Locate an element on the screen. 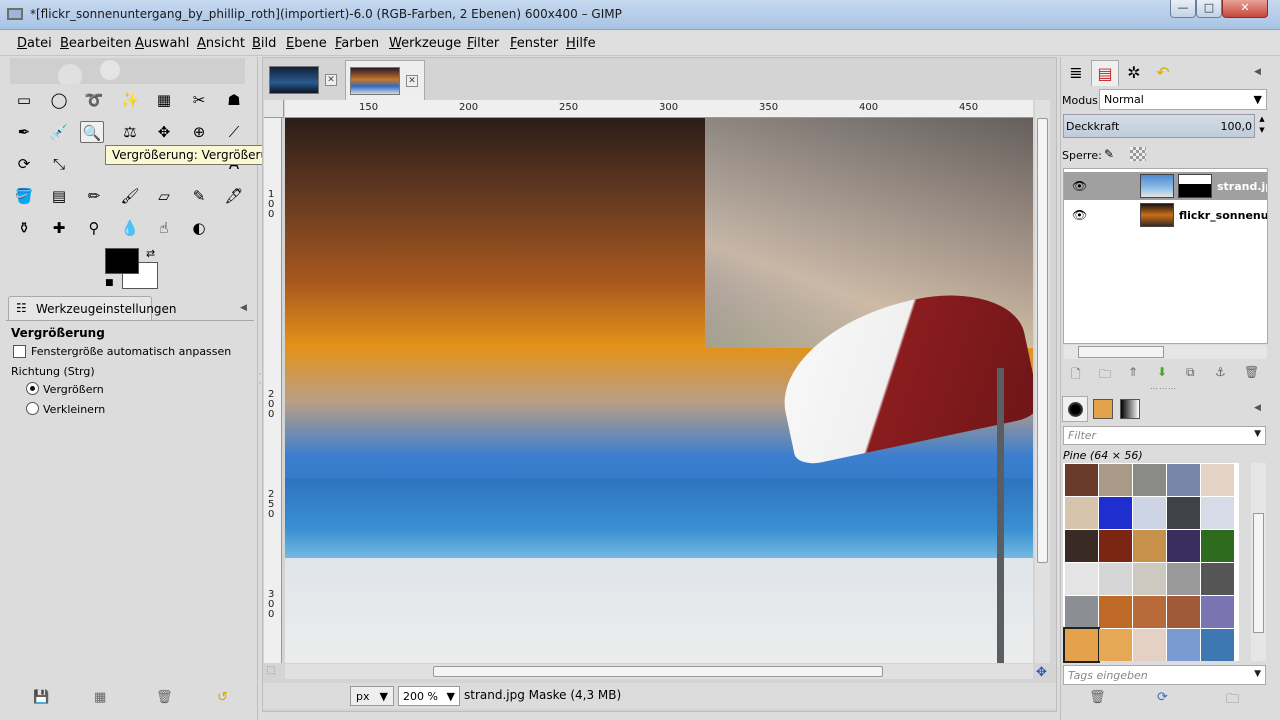 The image size is (1280, 720). gradients-tab-icon is located at coordinates (1130, 409).